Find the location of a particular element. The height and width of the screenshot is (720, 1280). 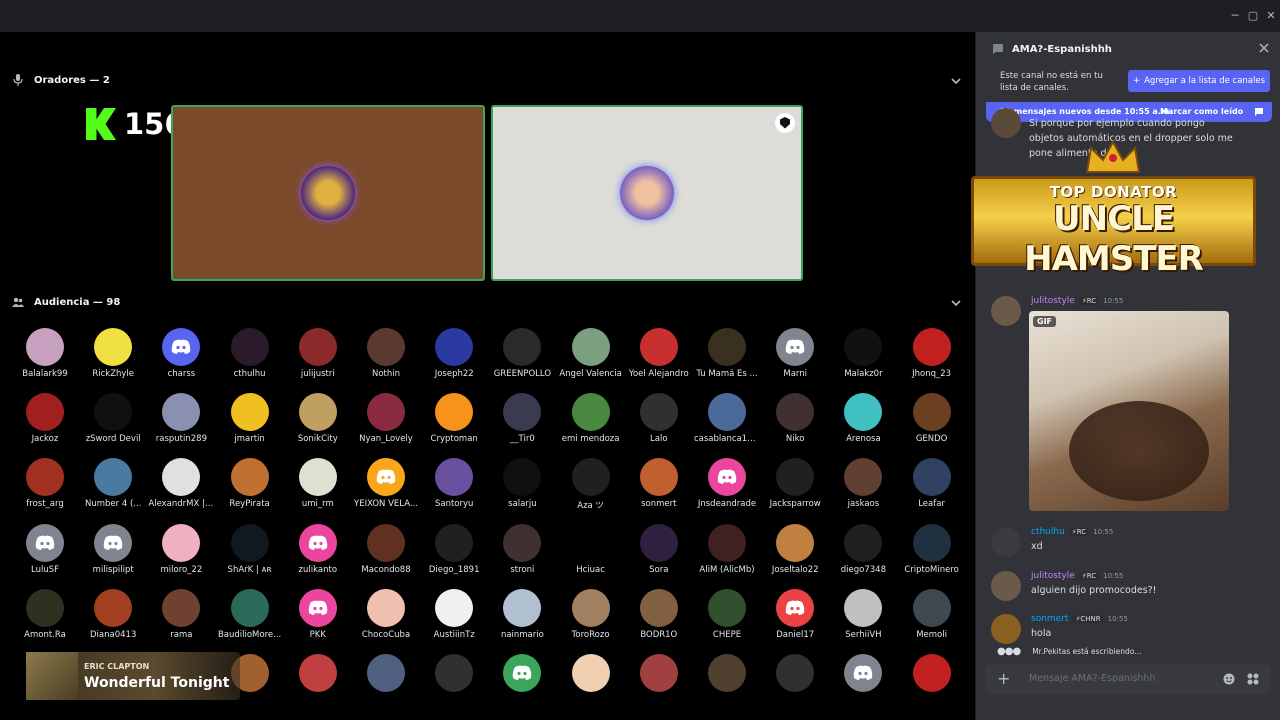

audience-member: frost_arg is located at coordinates (45, 483).